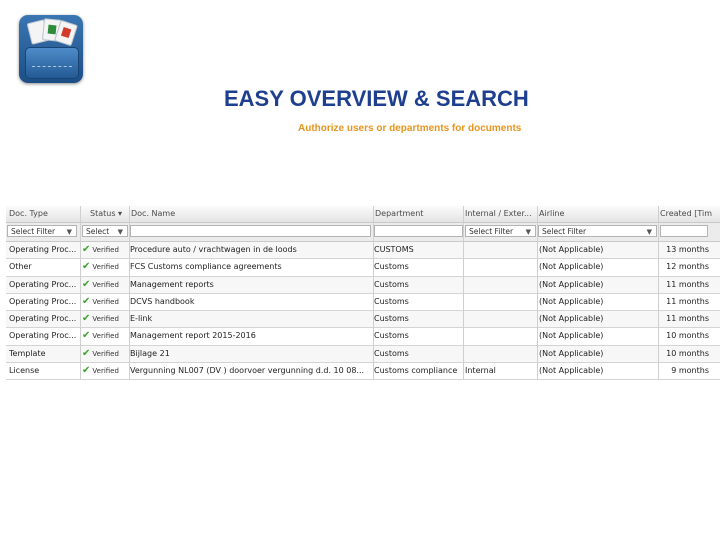 The height and width of the screenshot is (540, 720). What do you see at coordinates (249, 213) in the screenshot?
I see `column-header-doc-name: Doc. Name` at bounding box center [249, 213].